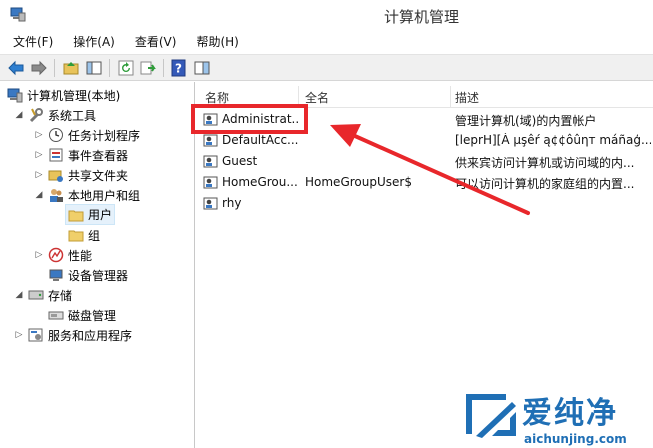  I want to click on tree-item-label: 性能, so click(80, 255).